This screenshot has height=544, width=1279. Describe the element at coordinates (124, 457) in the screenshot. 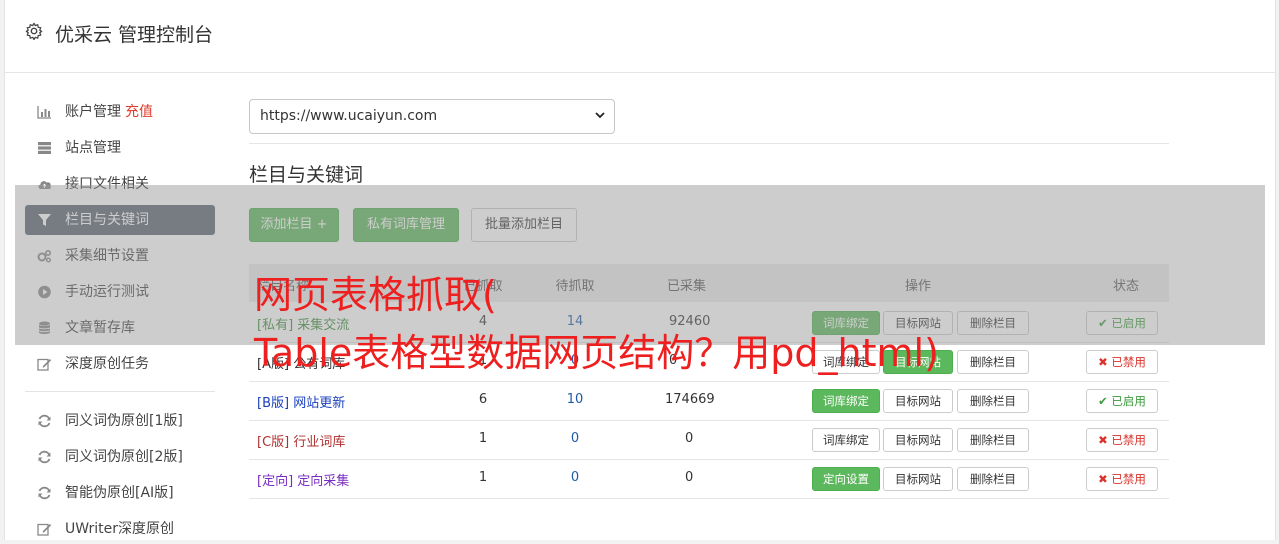

I see `sidebar-item-label: 同义词伪原创[2版]` at that location.